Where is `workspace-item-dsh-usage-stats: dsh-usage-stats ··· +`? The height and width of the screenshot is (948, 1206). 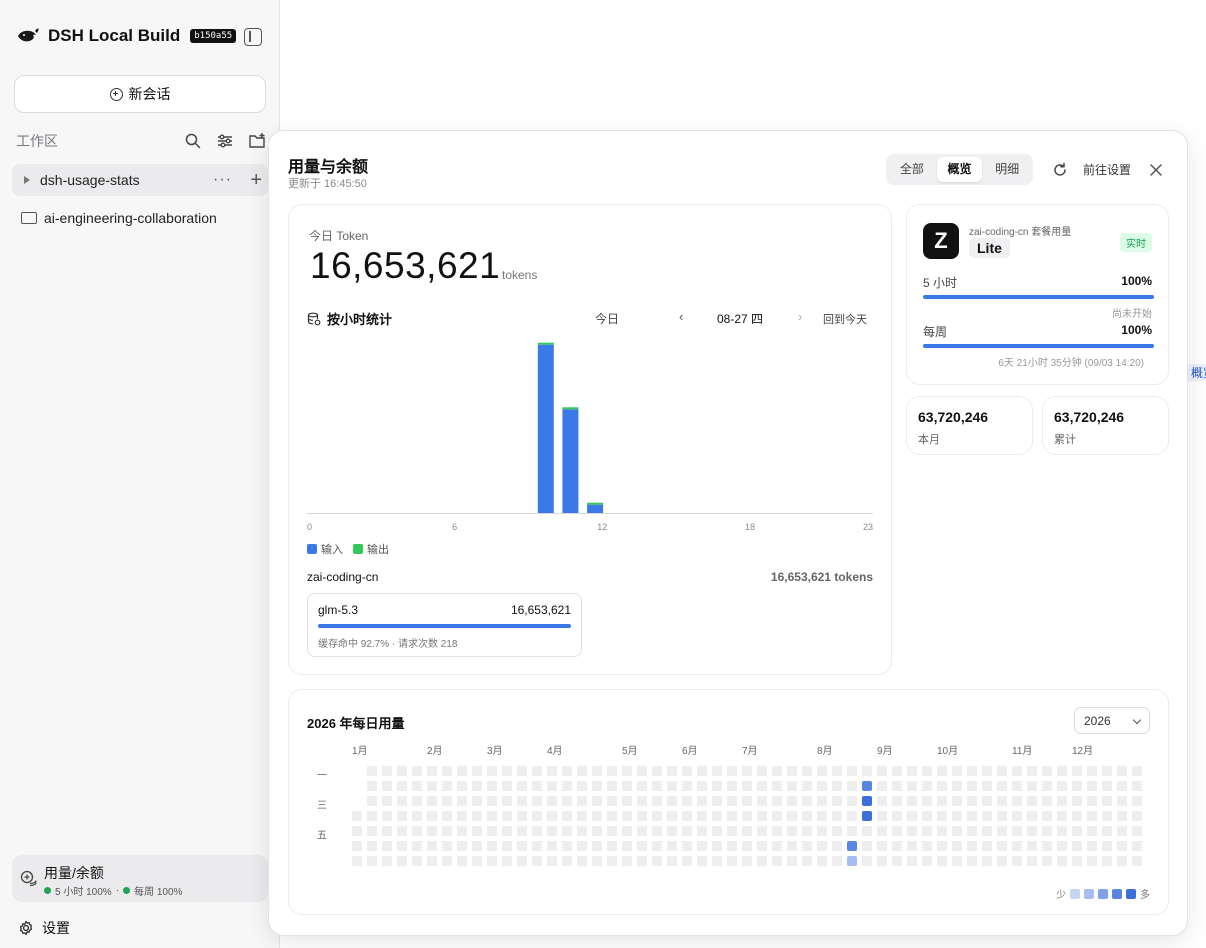 workspace-item-dsh-usage-stats: dsh-usage-stats ··· + is located at coordinates (140, 180).